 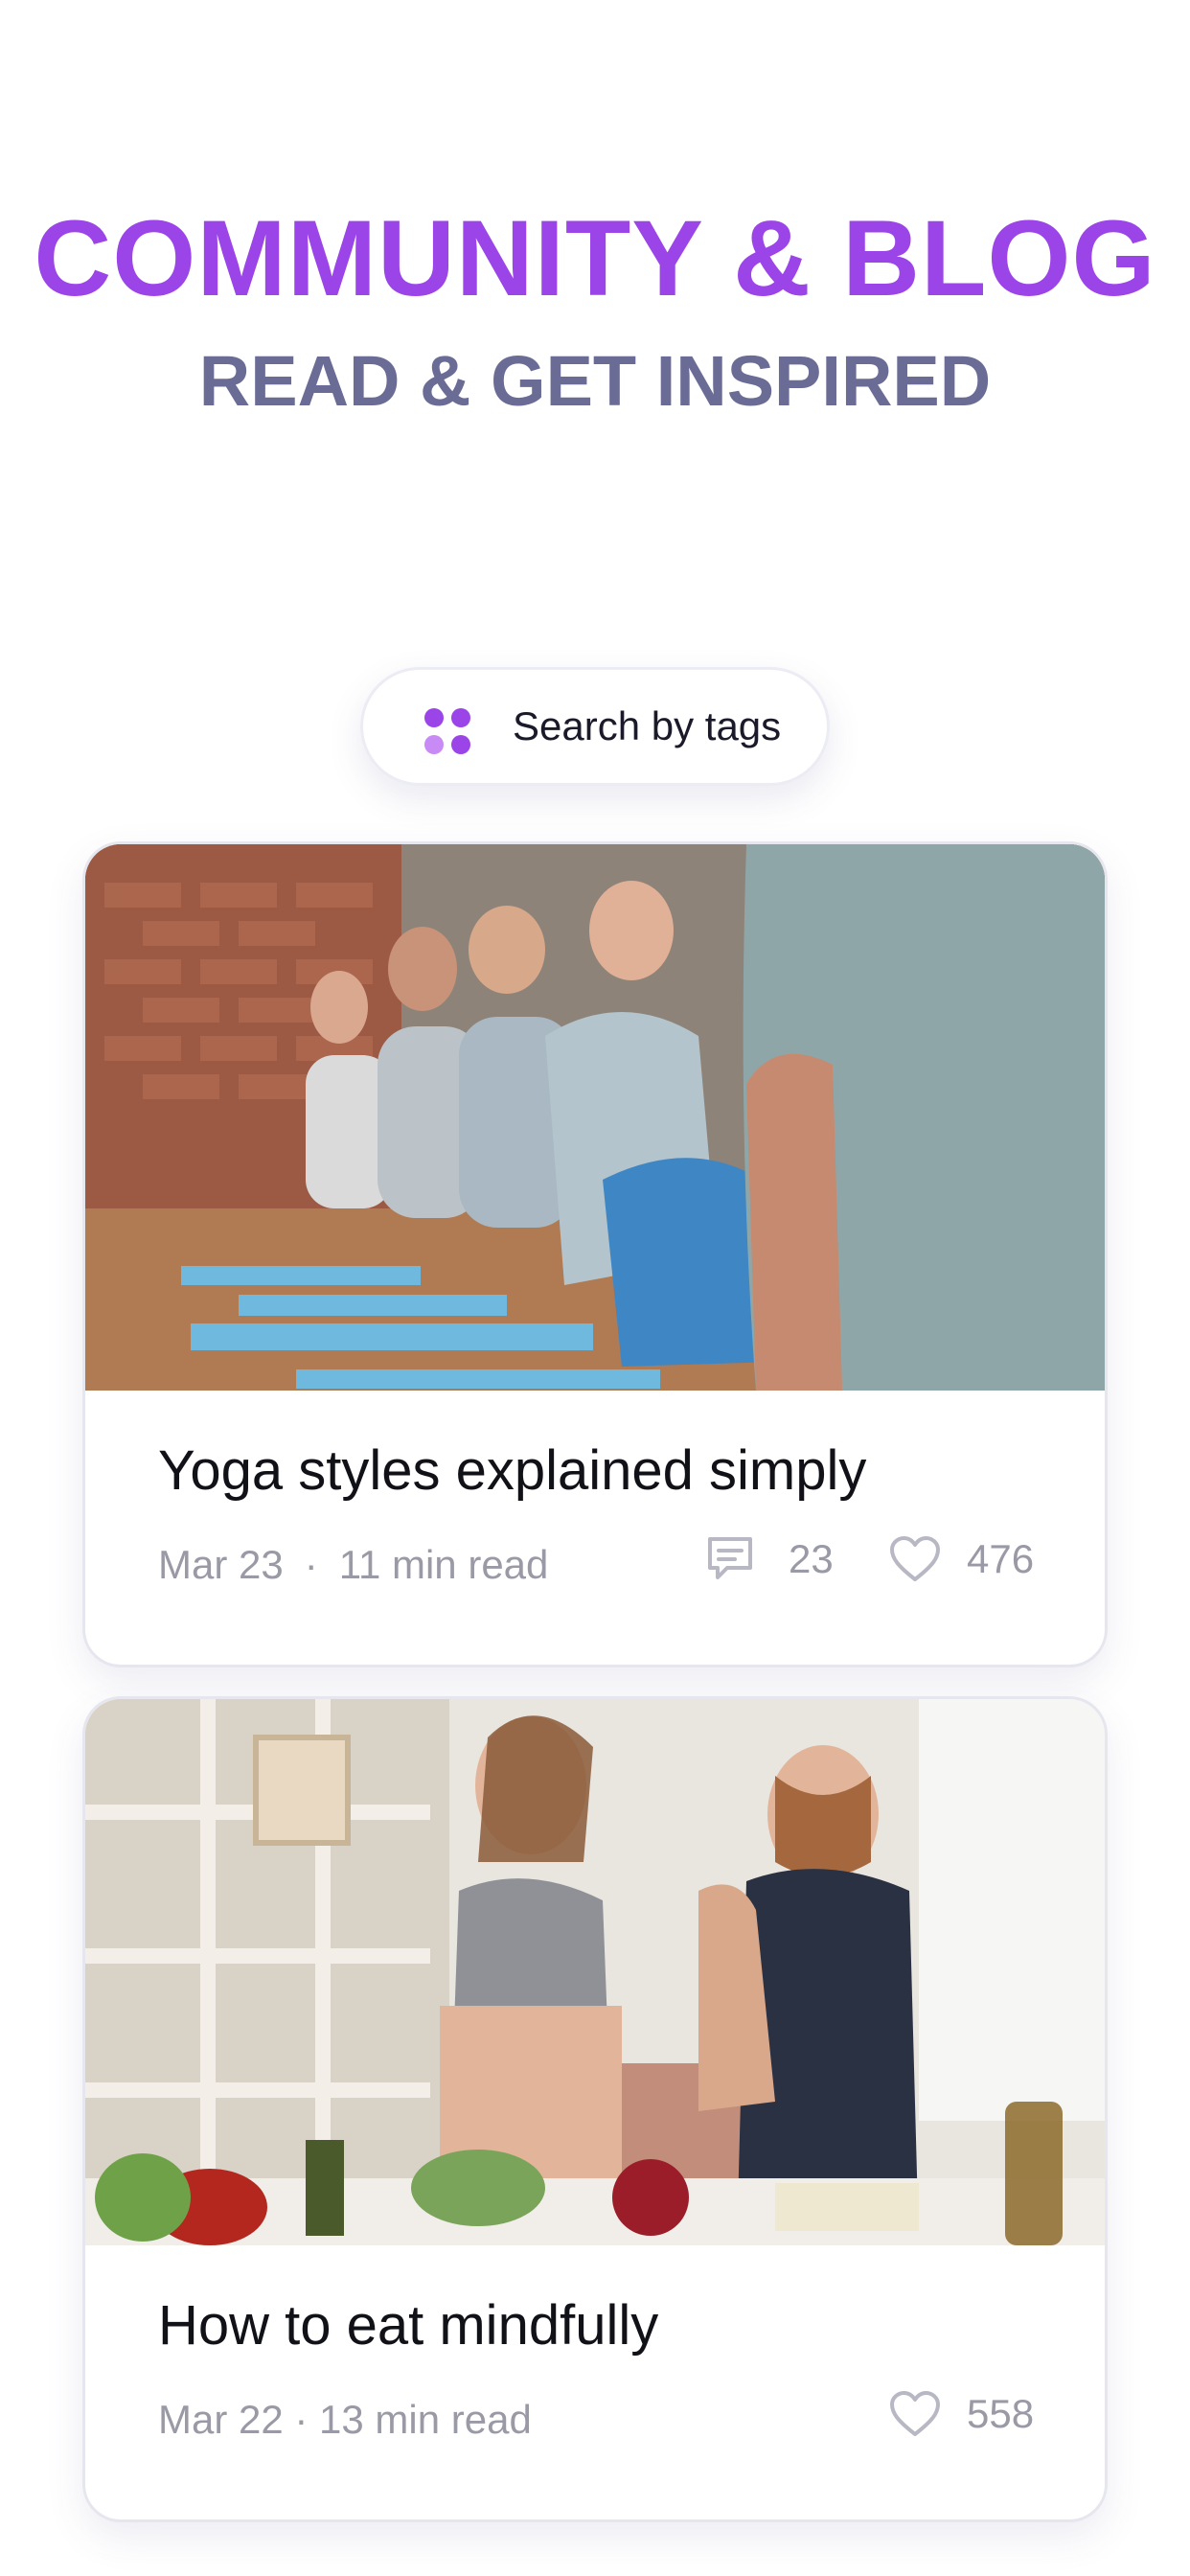 I want to click on comments-stat: 23, so click(x=769, y=1559).